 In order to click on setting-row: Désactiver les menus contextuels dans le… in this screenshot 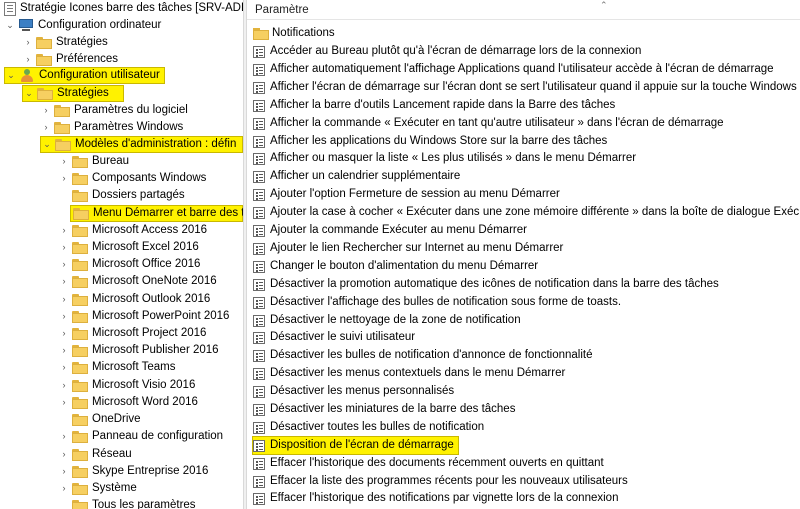, I will do `click(525, 373)`.